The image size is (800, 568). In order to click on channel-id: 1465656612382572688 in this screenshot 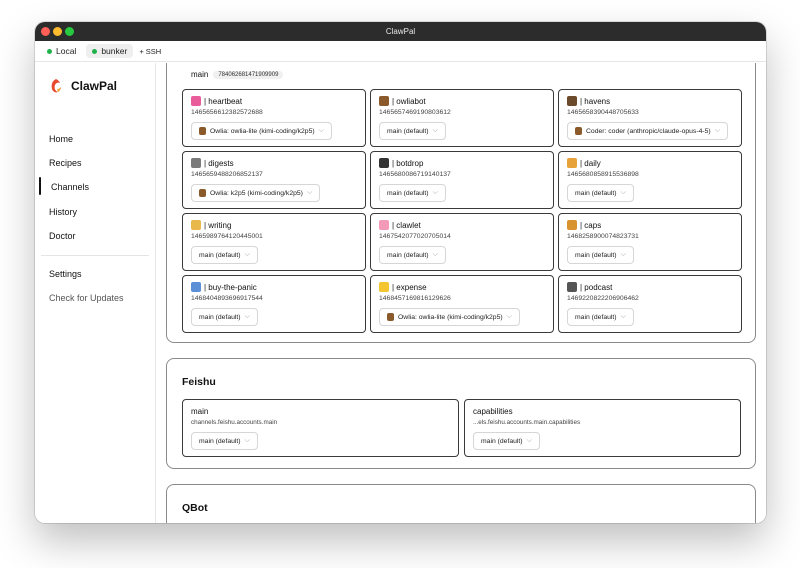, I will do `click(227, 112)`.